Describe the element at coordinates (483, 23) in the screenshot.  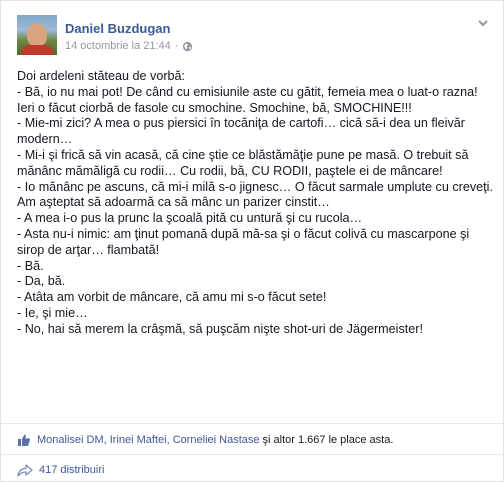
I see `chevron-down-icon` at that location.